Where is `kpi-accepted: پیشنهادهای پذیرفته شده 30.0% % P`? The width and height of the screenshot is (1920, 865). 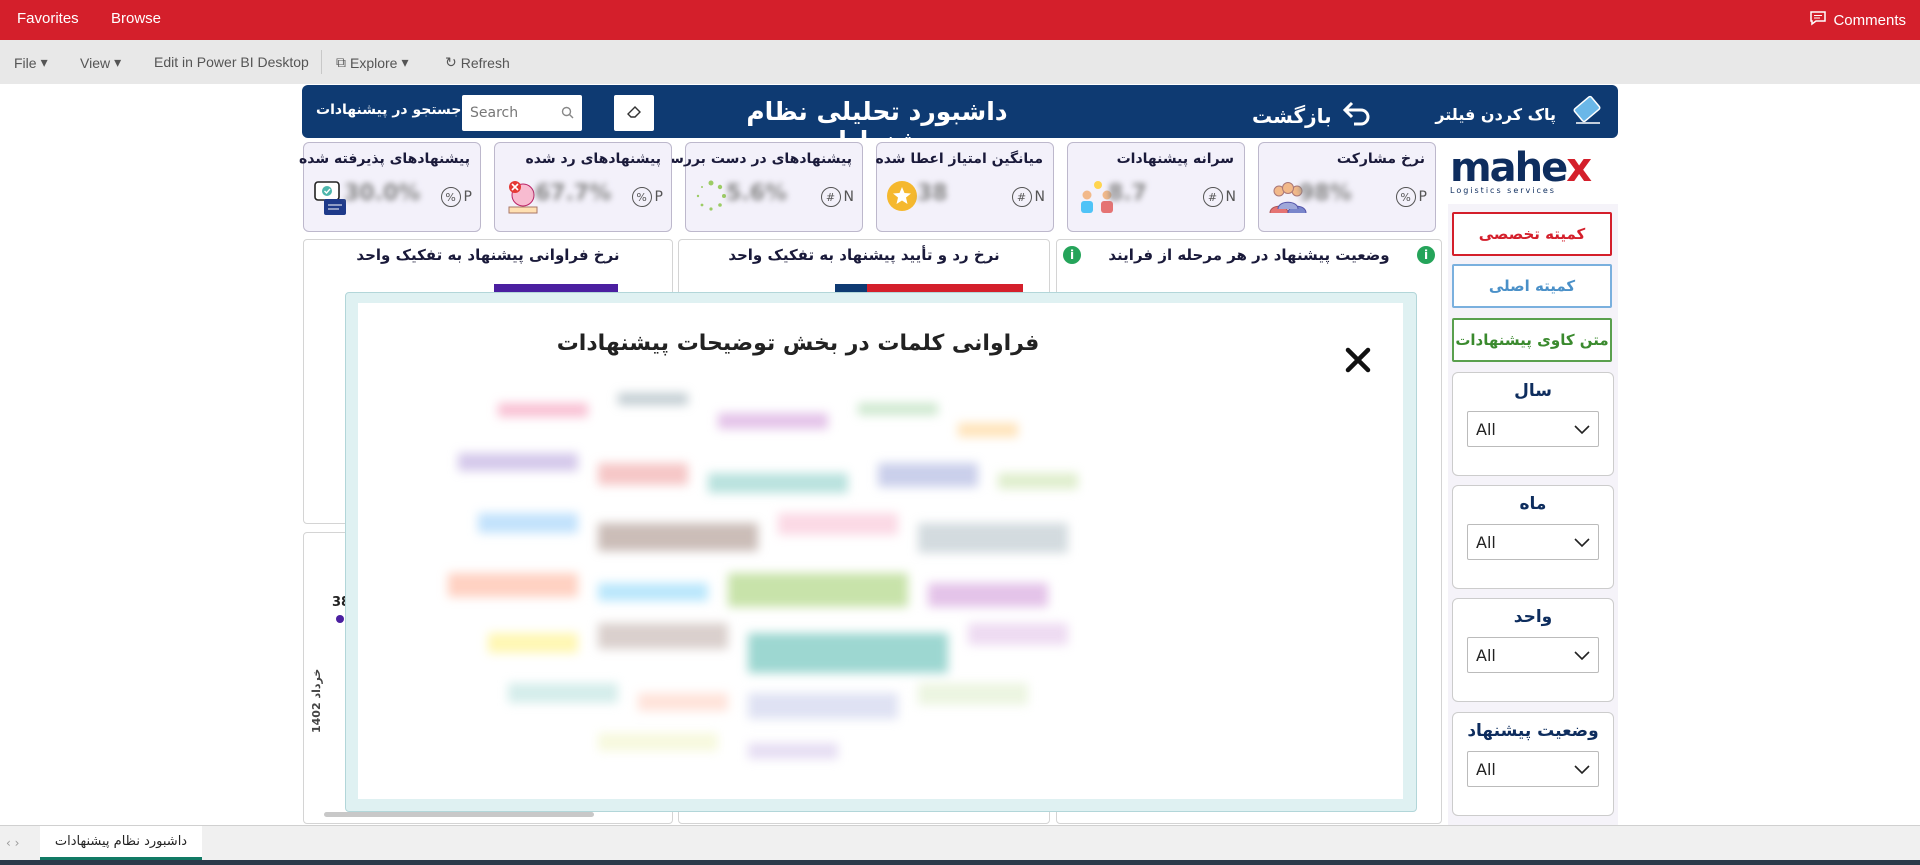 kpi-accepted: پیشنهادهای پذیرفته شده 30.0% % P is located at coordinates (390, 187).